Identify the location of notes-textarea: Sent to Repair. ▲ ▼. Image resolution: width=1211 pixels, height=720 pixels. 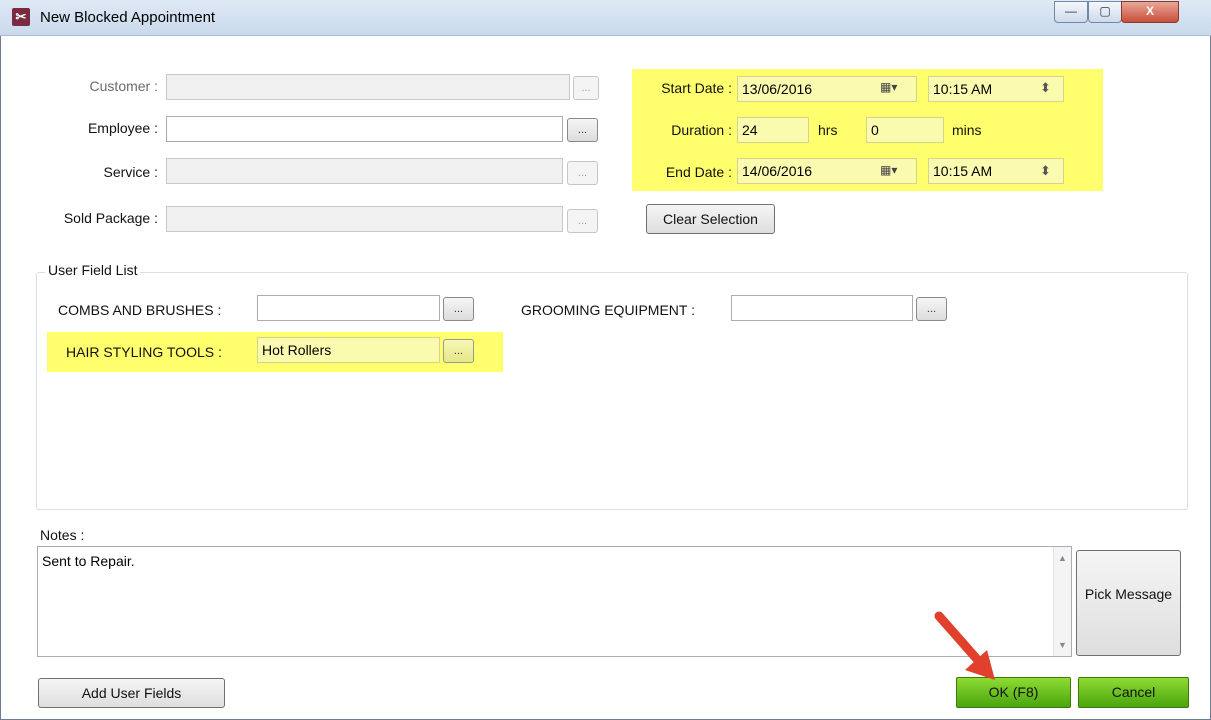
(554, 601).